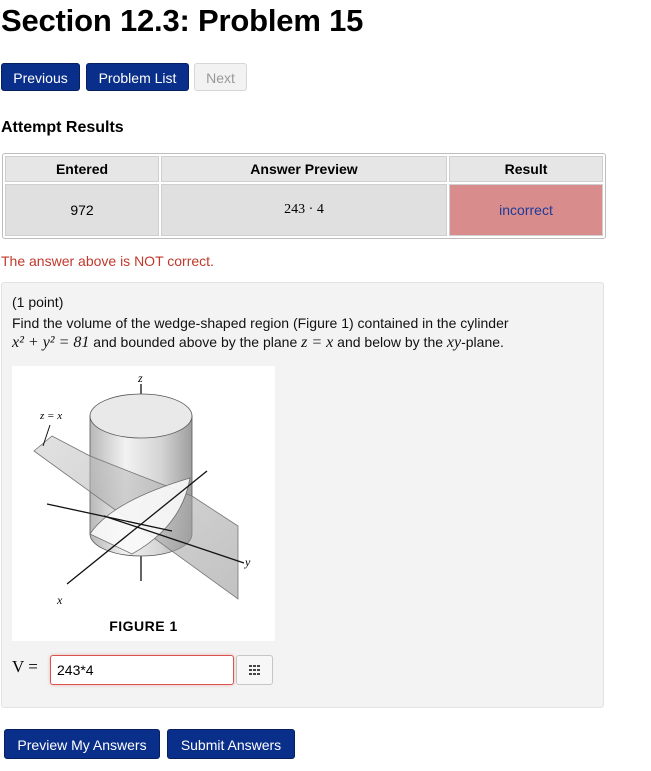  I want to click on column-header-result: Result, so click(526, 169).